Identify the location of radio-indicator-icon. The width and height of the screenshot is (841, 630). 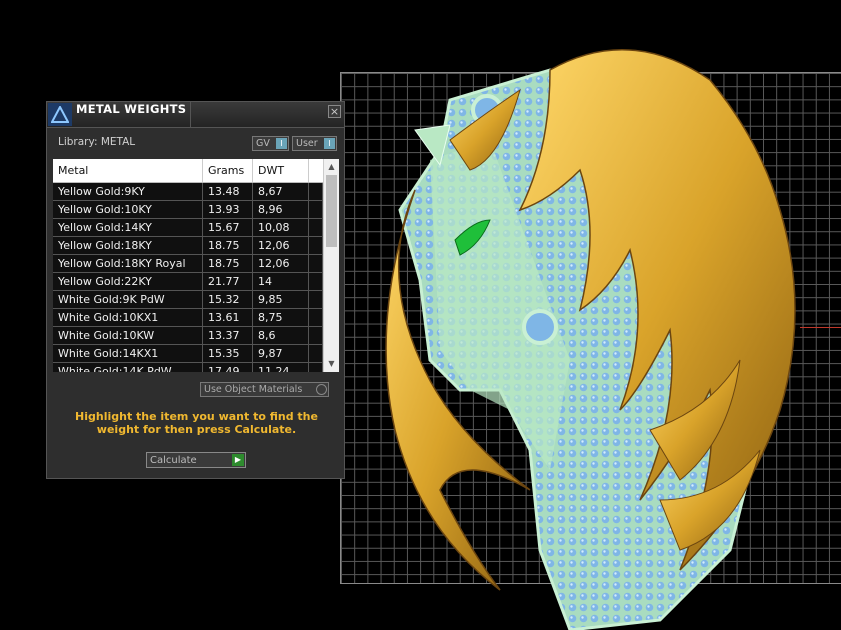
(321, 389).